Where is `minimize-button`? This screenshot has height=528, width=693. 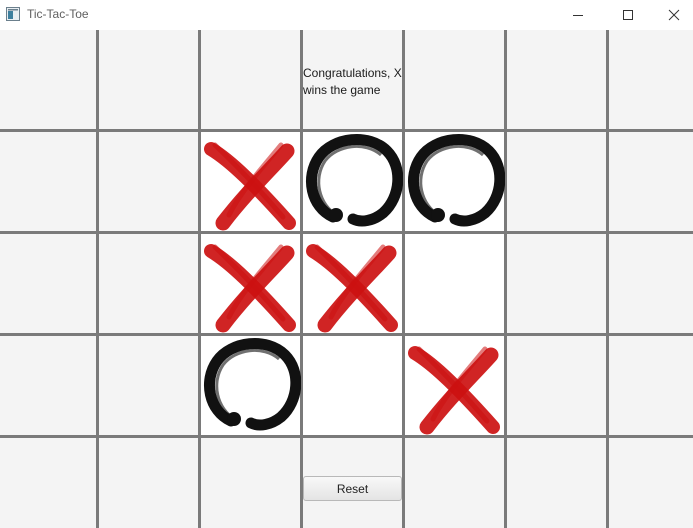
minimize-button is located at coordinates (578, 15).